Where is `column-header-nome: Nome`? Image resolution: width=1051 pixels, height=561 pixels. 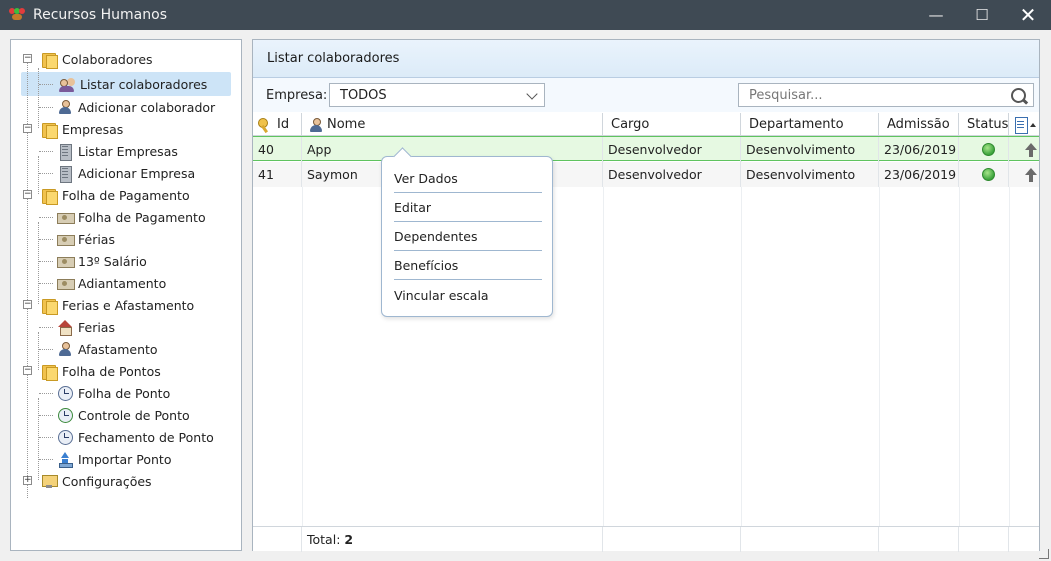
column-header-nome: Nome is located at coordinates (452, 124).